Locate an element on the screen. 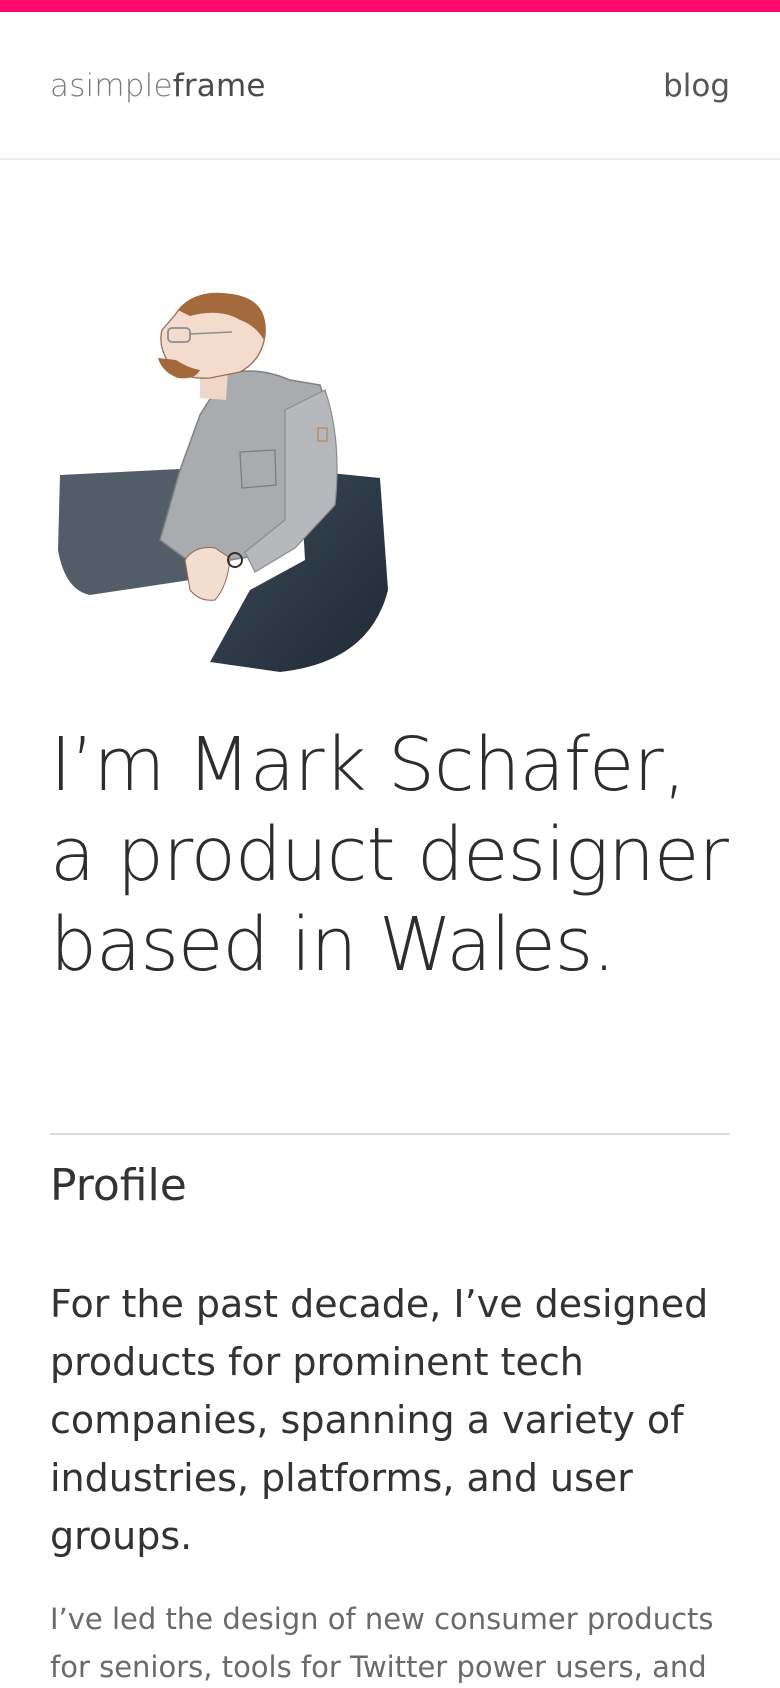  portrait-illustration is located at coordinates (223, 482).